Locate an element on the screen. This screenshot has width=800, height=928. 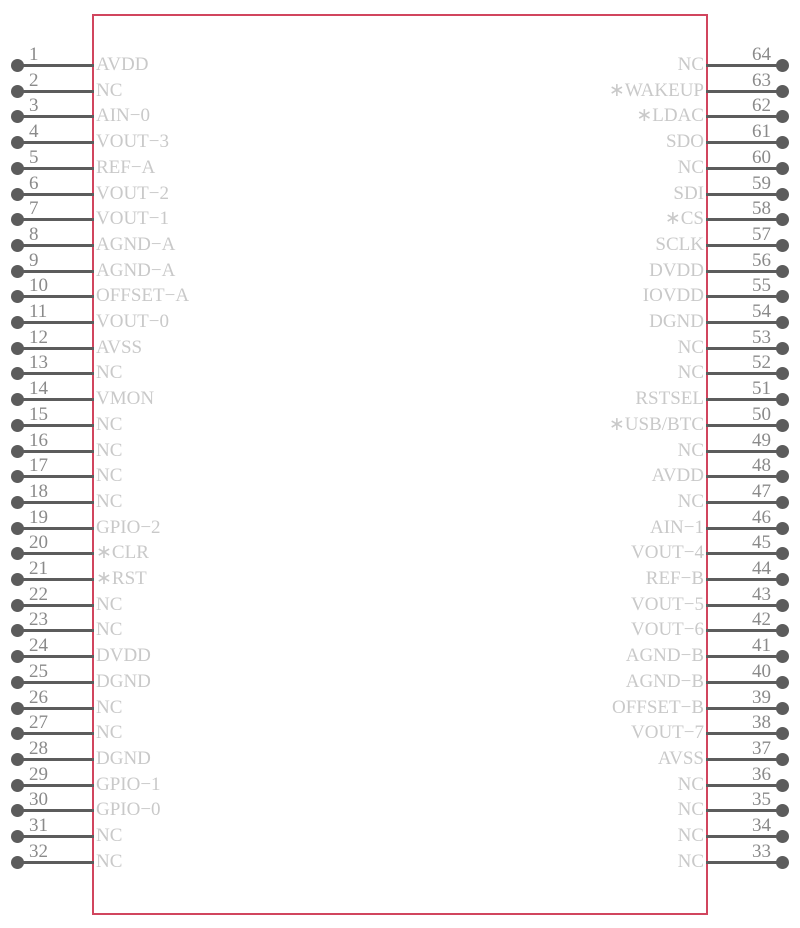
pin-name-label: AIN−1 is located at coordinates (677, 527).